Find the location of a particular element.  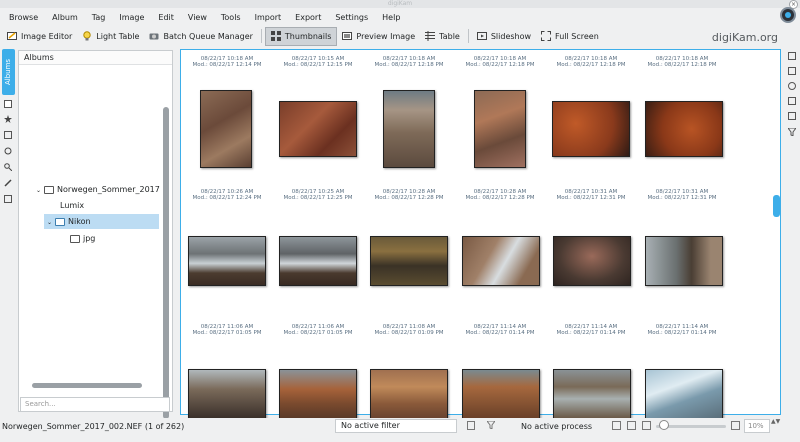

digikam-logo-icon is located at coordinates (788, 15).